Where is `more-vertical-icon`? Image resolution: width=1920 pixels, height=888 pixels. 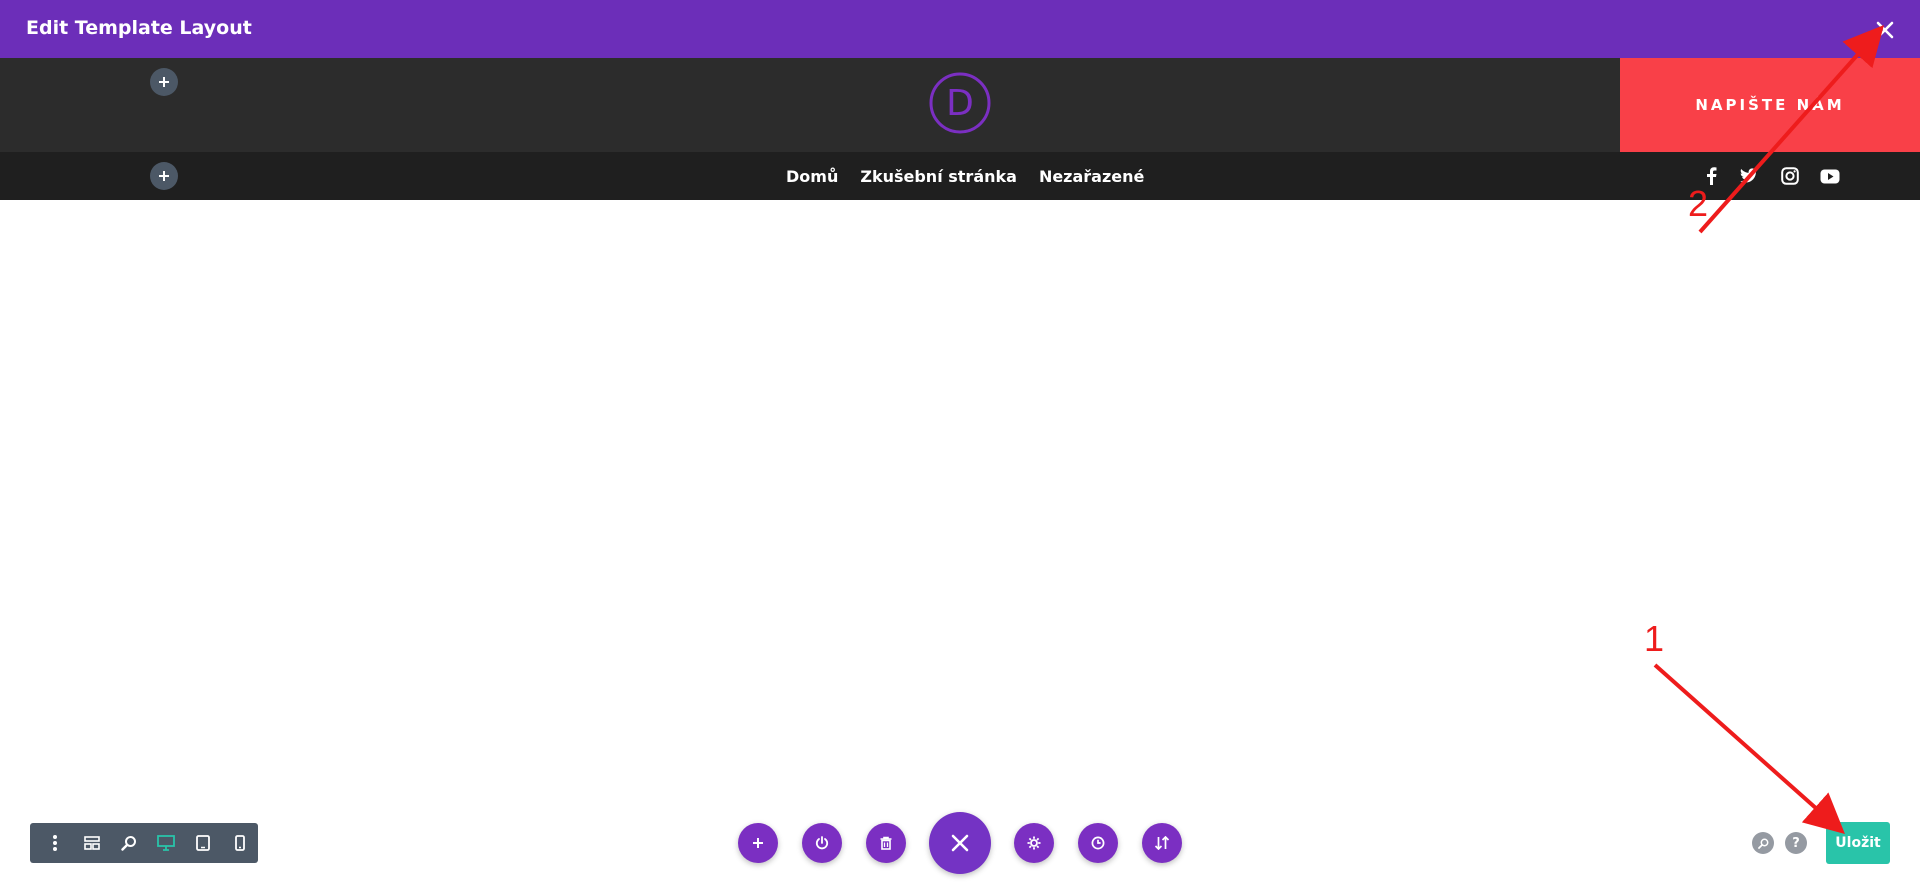
more-vertical-icon is located at coordinates (54, 843).